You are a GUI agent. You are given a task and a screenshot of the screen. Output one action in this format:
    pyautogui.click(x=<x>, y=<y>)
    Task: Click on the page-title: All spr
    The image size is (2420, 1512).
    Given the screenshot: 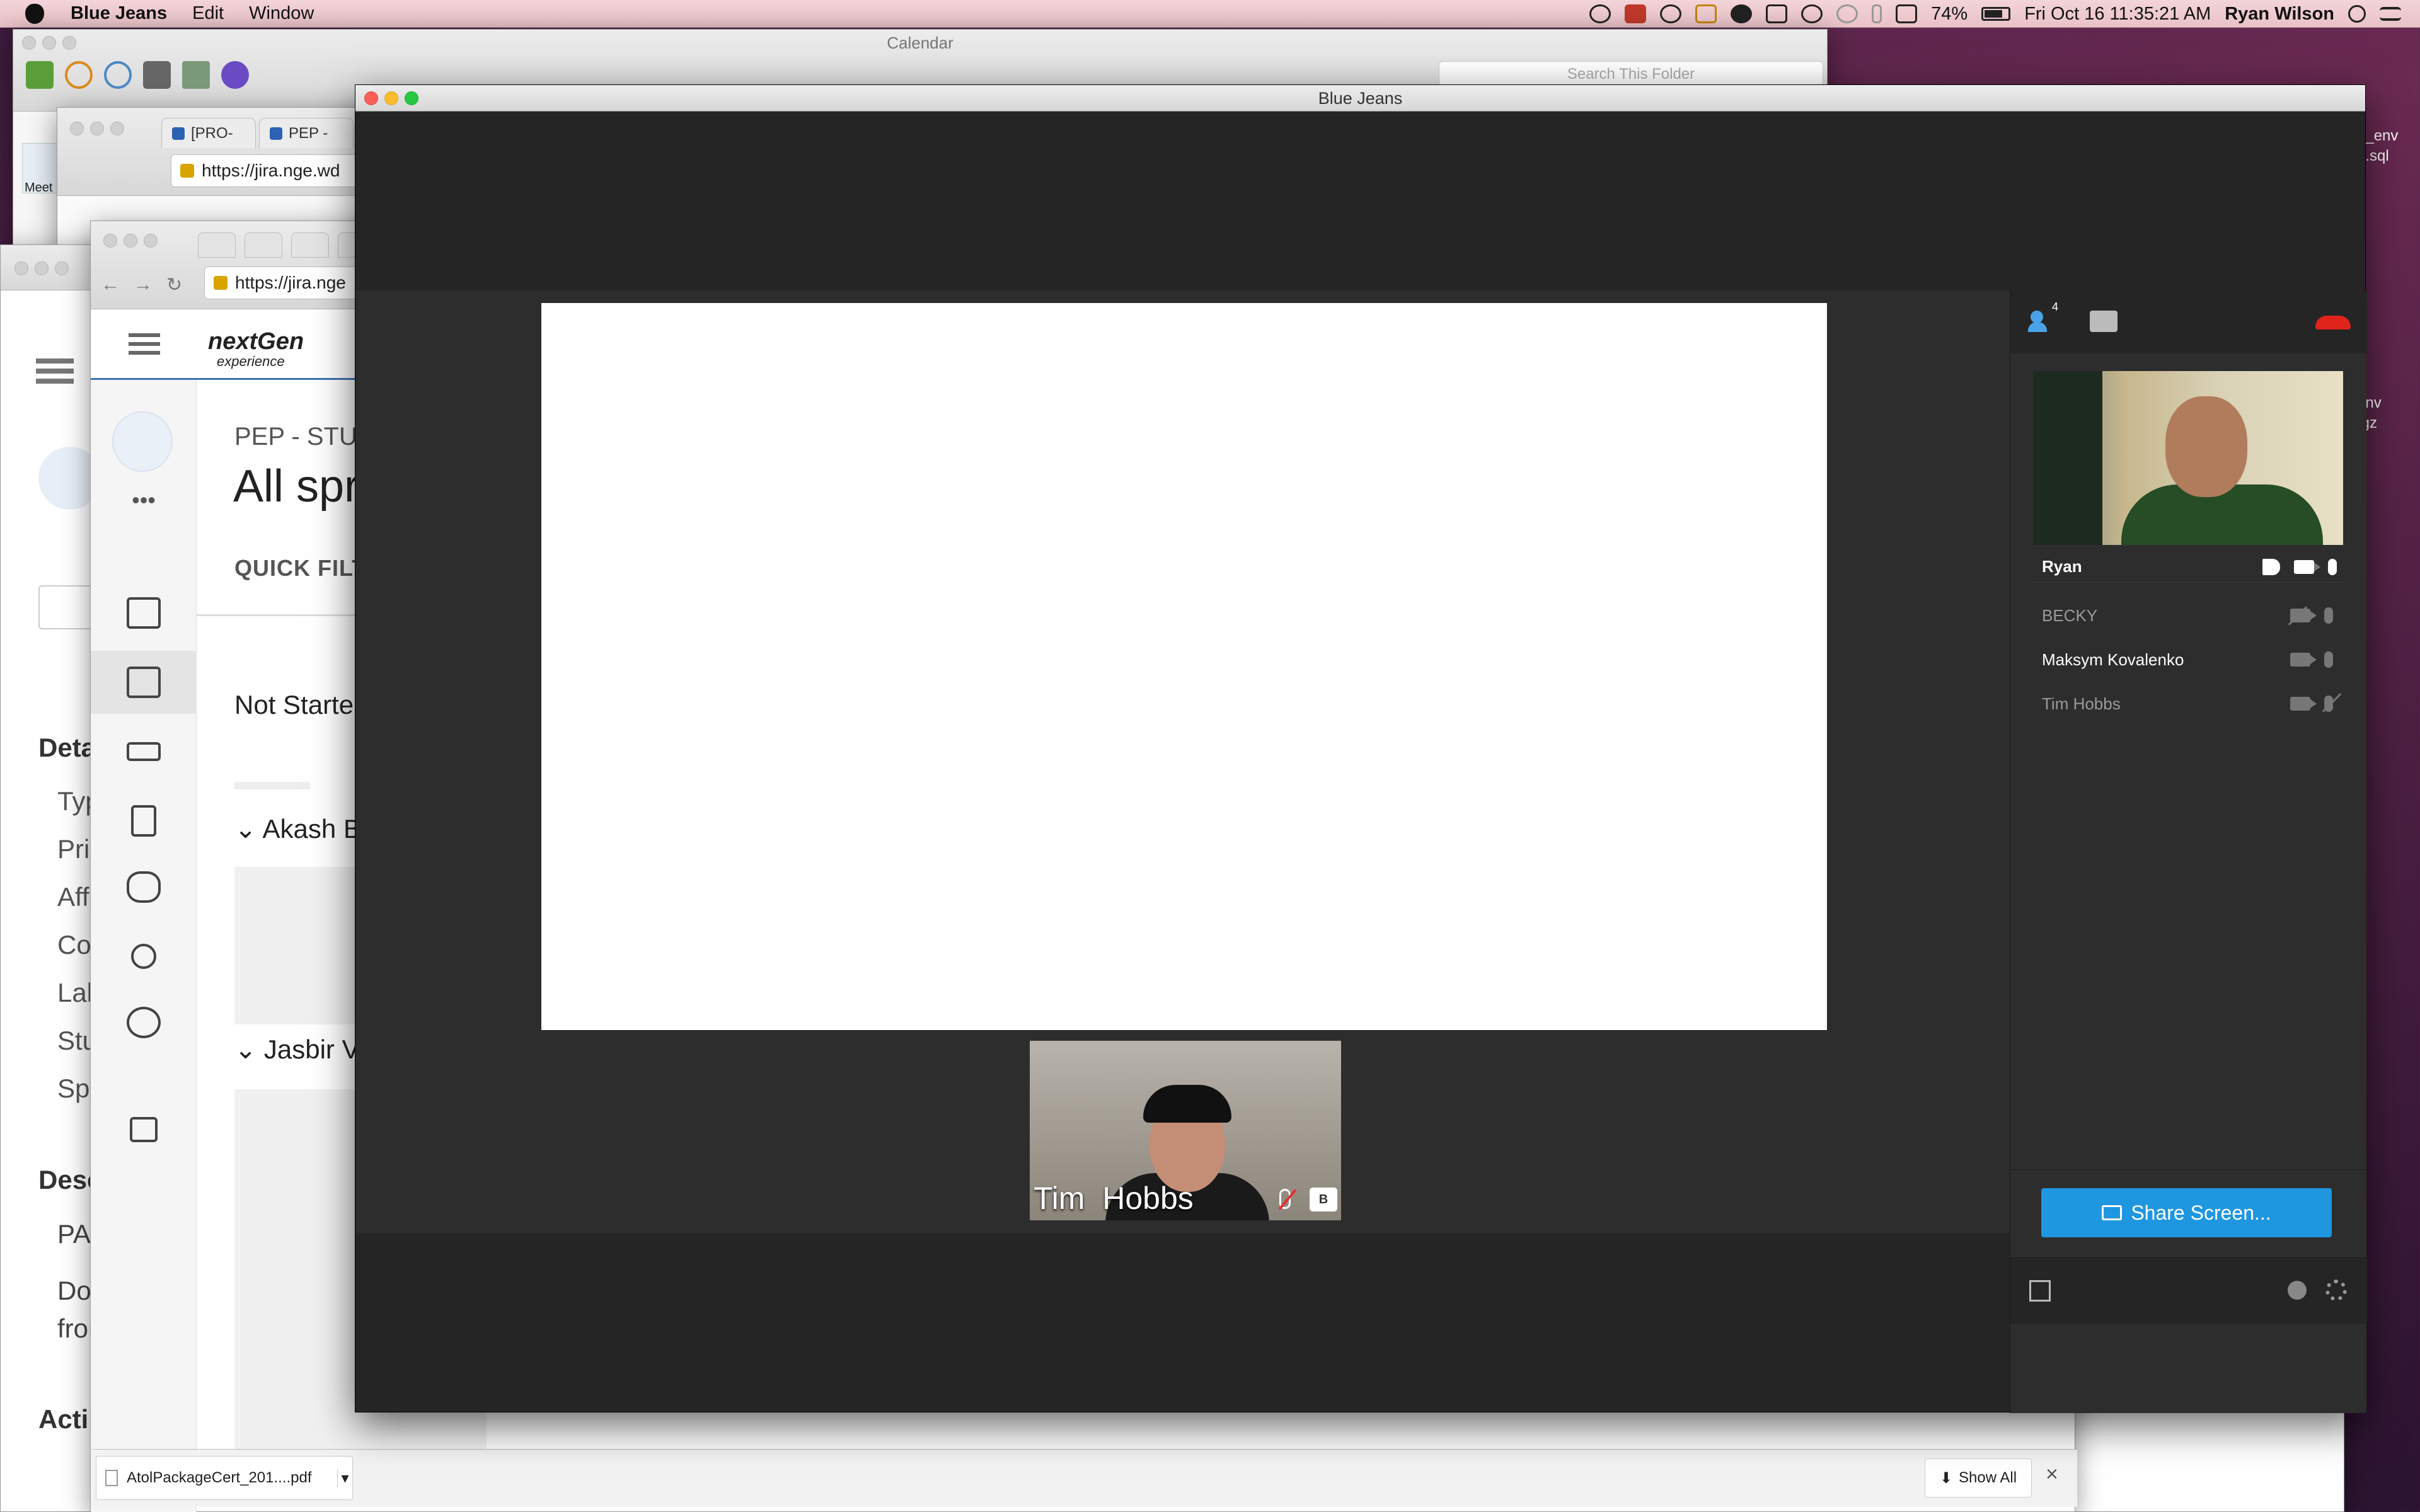 What is the action you would take?
    pyautogui.click(x=296, y=486)
    